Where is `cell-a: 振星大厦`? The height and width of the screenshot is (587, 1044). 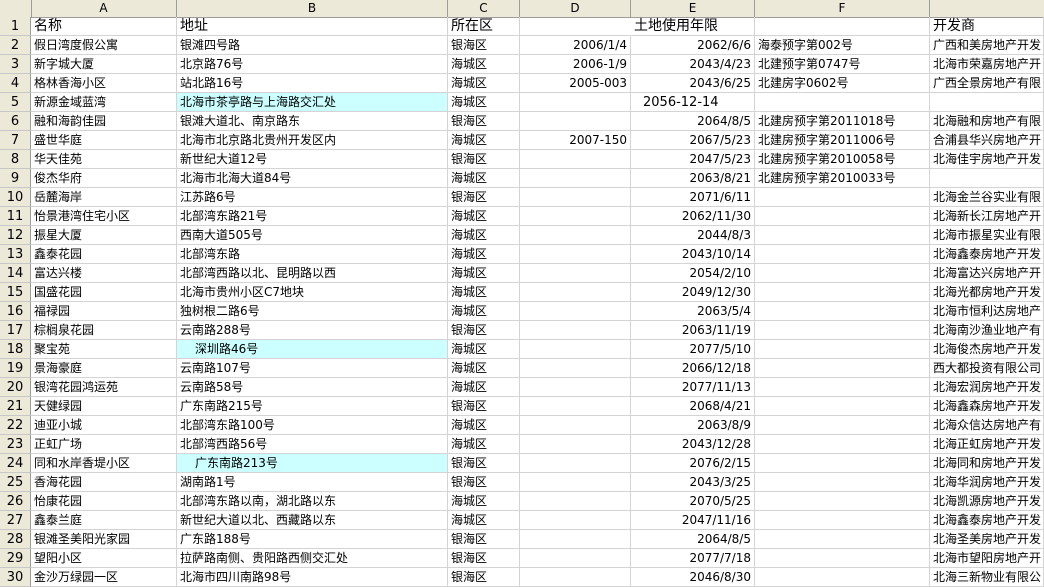 cell-a: 振星大厦 is located at coordinates (104, 235).